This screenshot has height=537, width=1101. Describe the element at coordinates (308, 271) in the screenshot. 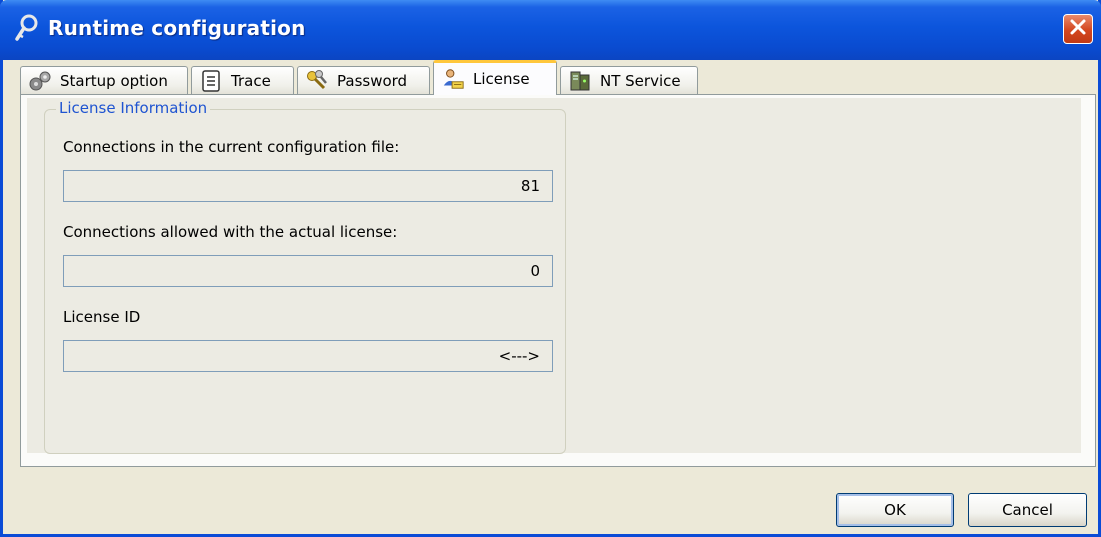

I see `connections-allowed-field: 0` at that location.